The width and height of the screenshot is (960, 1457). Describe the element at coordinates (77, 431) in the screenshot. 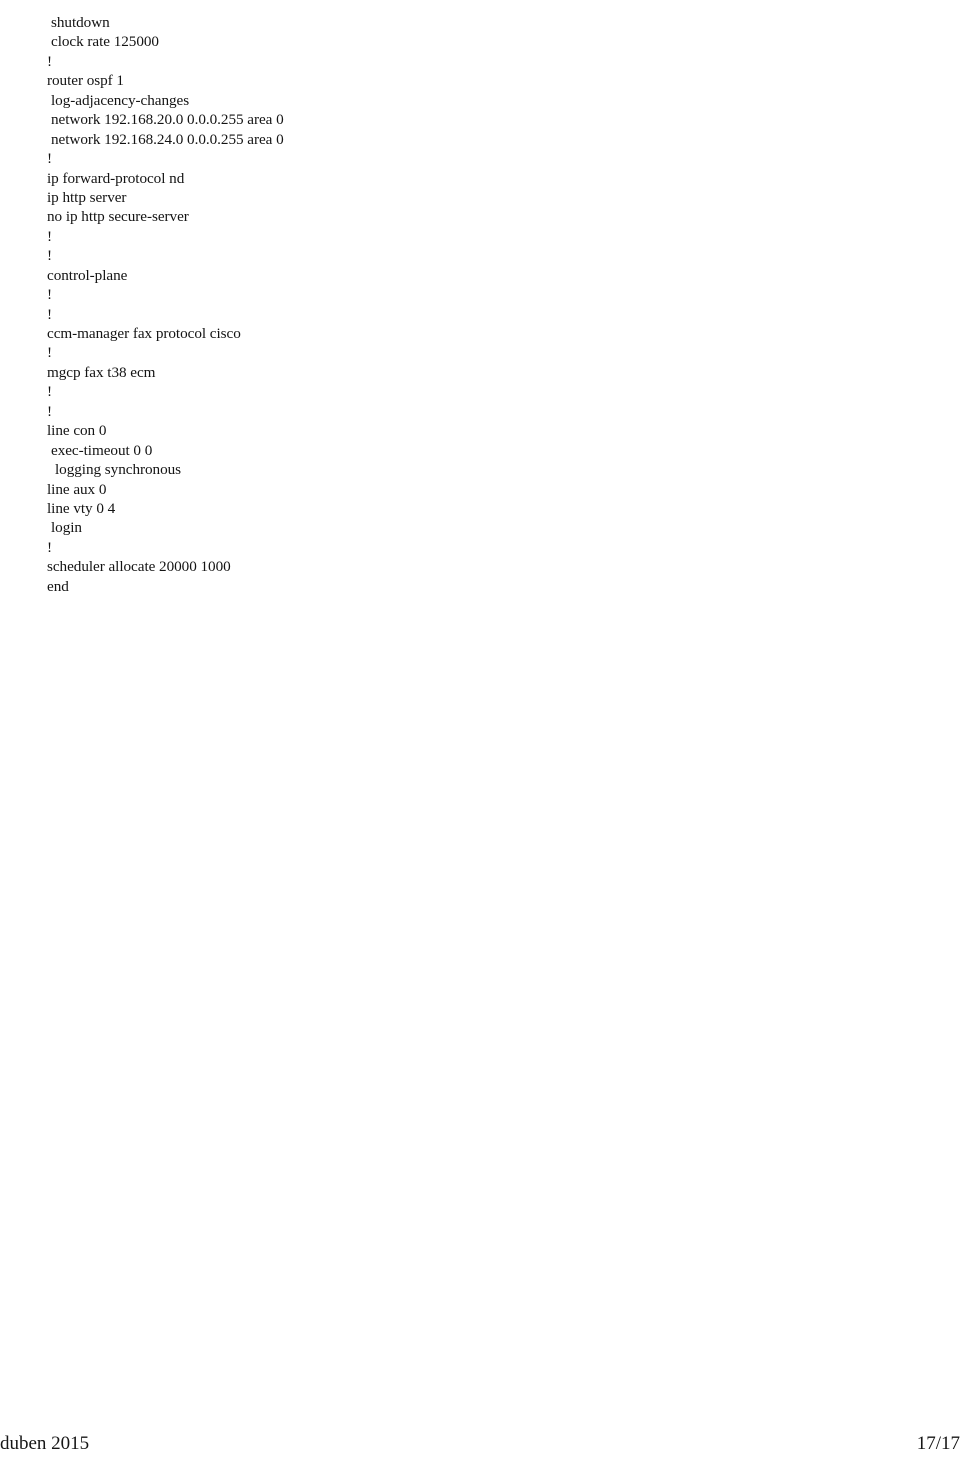

I see `config-line: line con 0` at that location.